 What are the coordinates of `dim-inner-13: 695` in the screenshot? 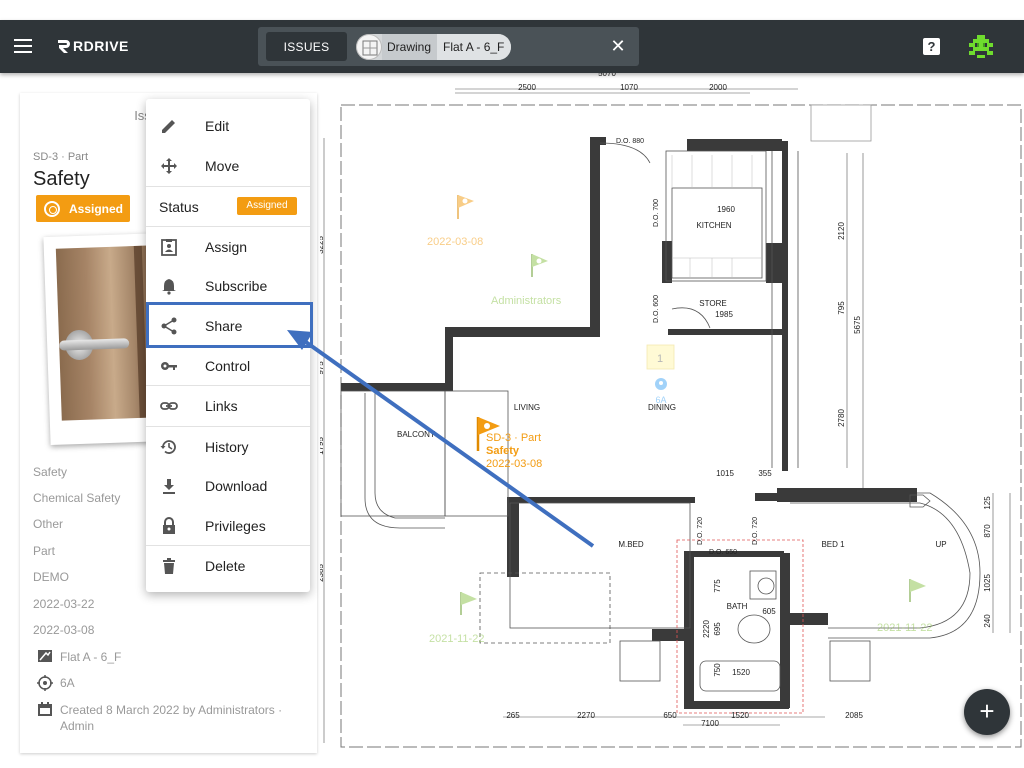 It's located at (717, 629).